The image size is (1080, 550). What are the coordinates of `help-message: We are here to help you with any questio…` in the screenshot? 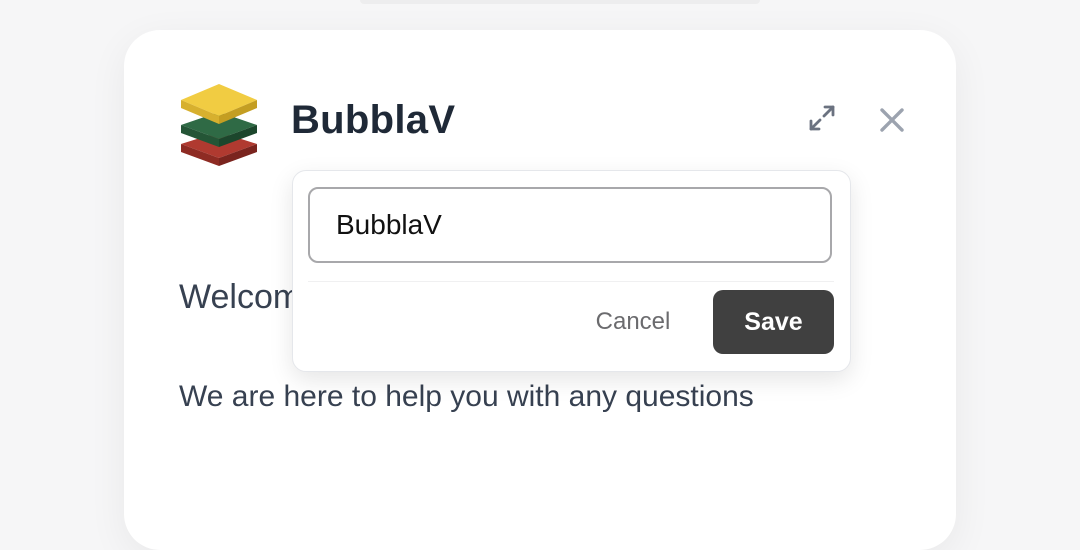 It's located at (466, 396).